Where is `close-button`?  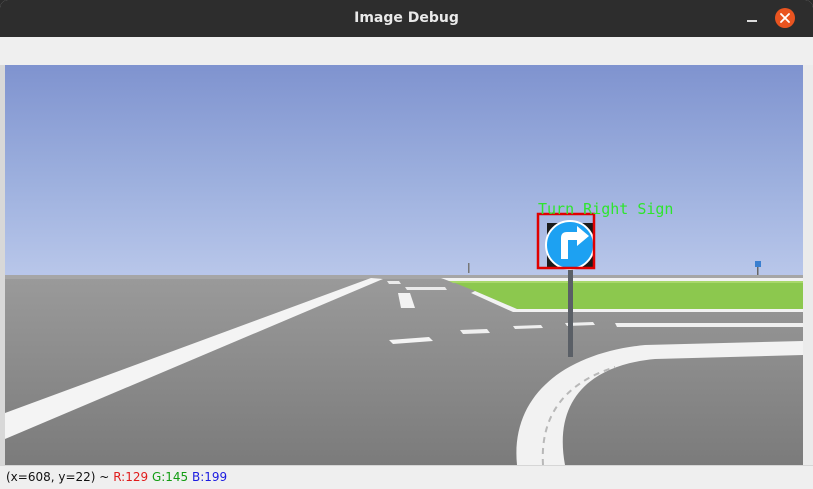
close-button is located at coordinates (785, 18).